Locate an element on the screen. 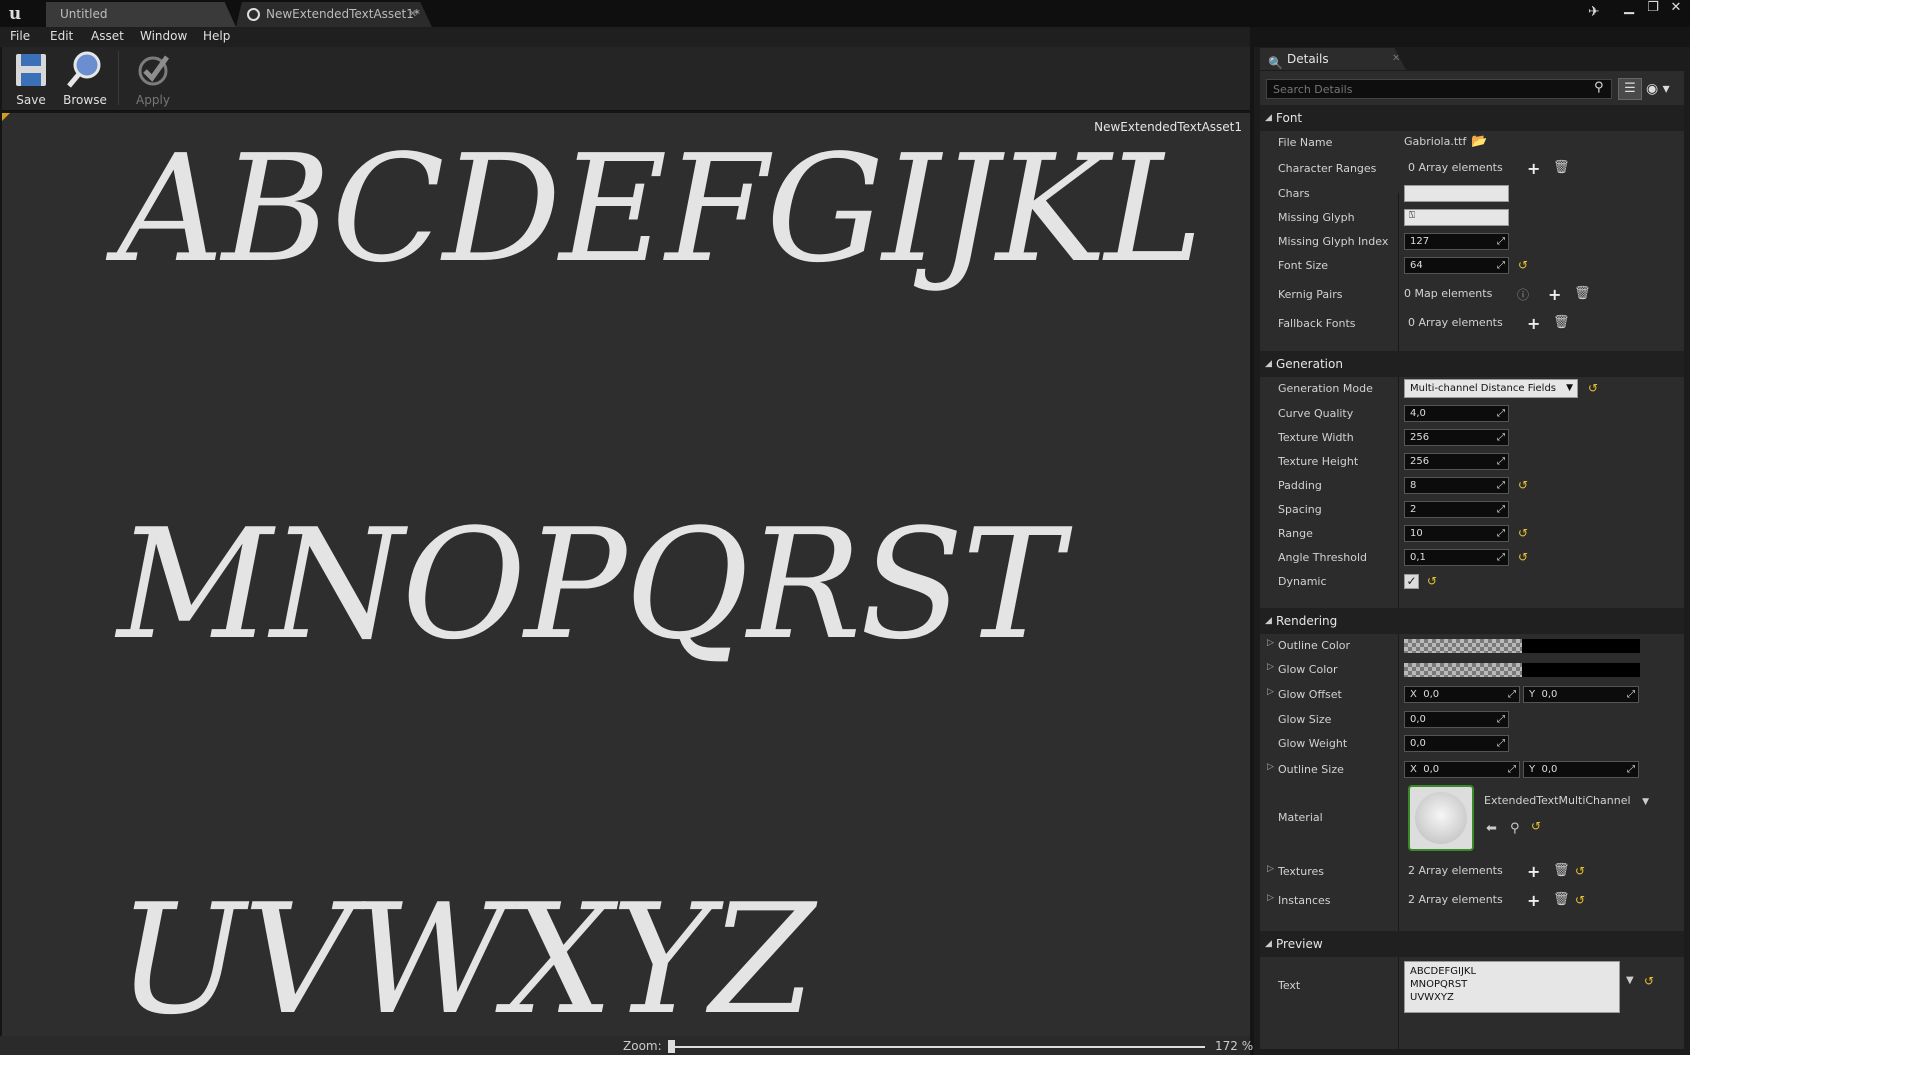 This screenshot has width=1920, height=1080. menu-window: Window is located at coordinates (163, 36).